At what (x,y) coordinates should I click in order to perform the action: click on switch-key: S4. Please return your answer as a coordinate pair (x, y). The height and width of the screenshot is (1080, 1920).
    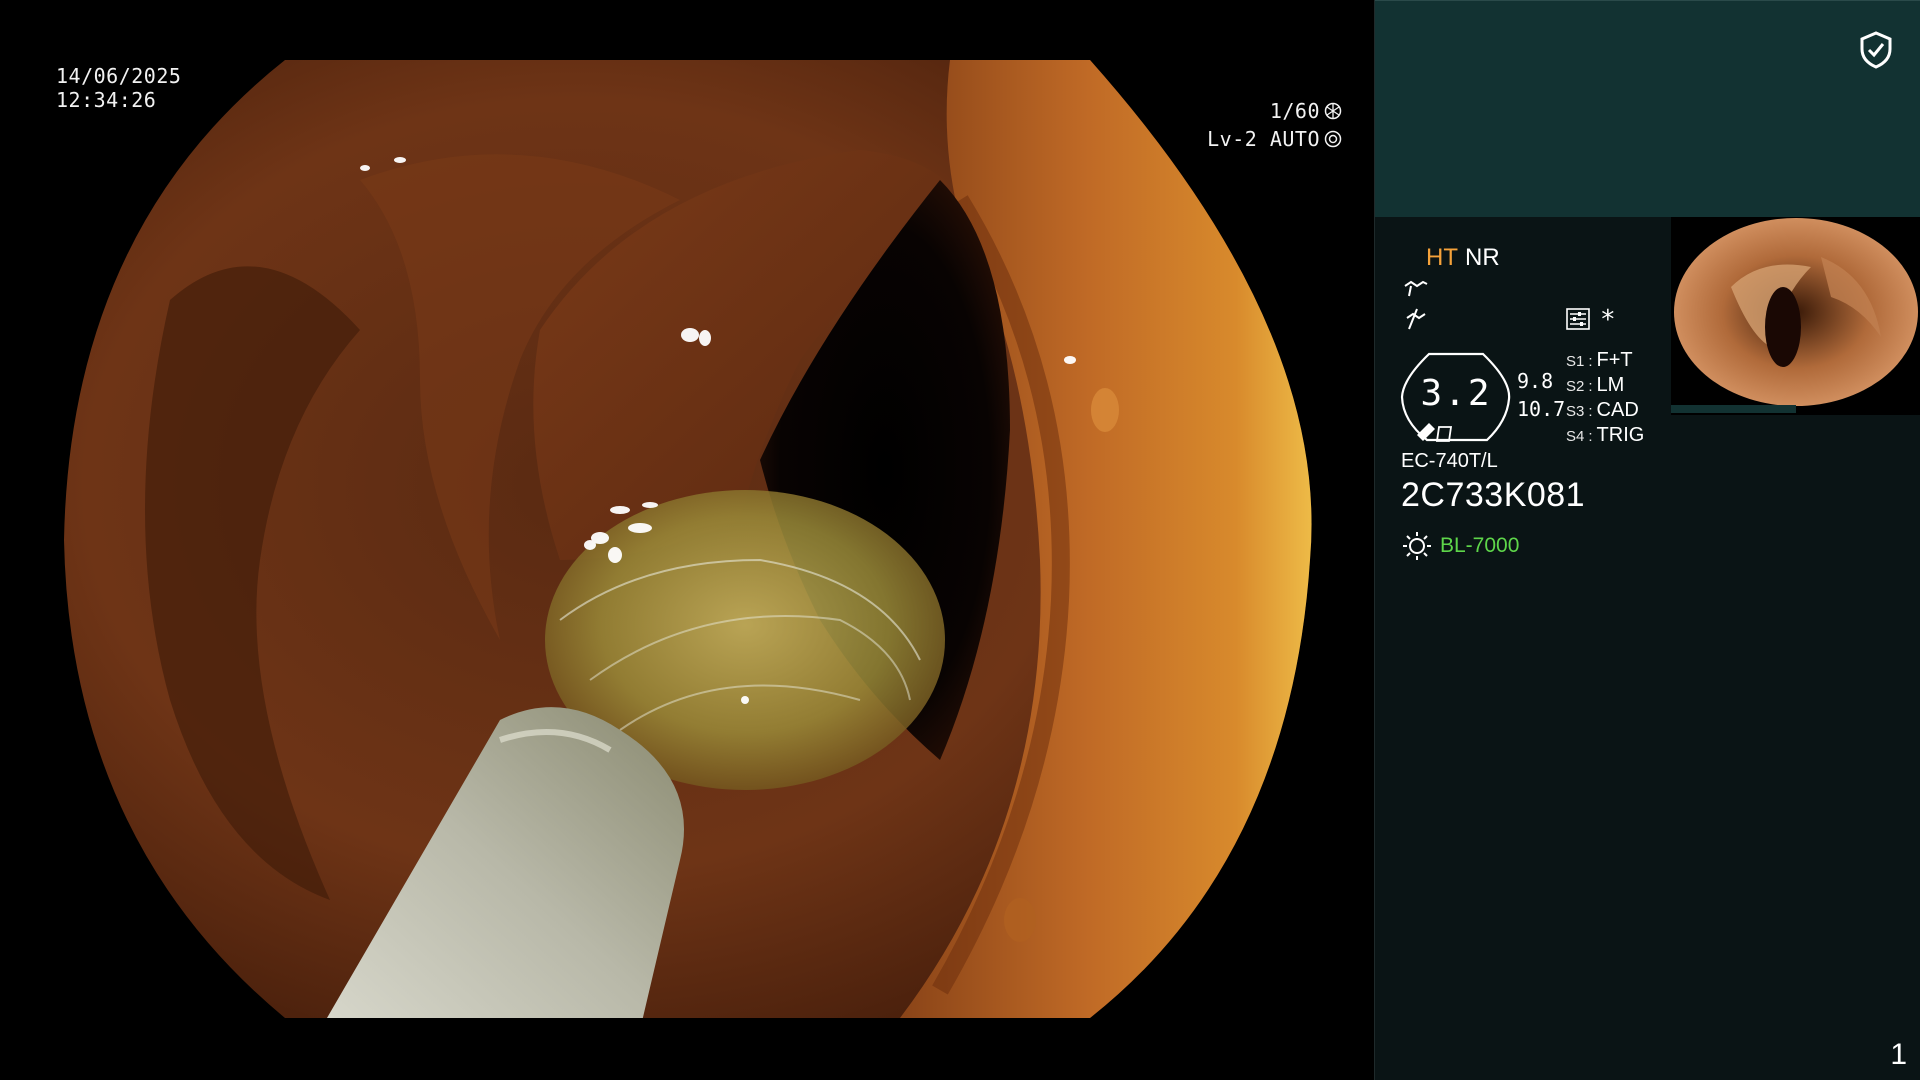
    Looking at the image, I should click on (1575, 436).